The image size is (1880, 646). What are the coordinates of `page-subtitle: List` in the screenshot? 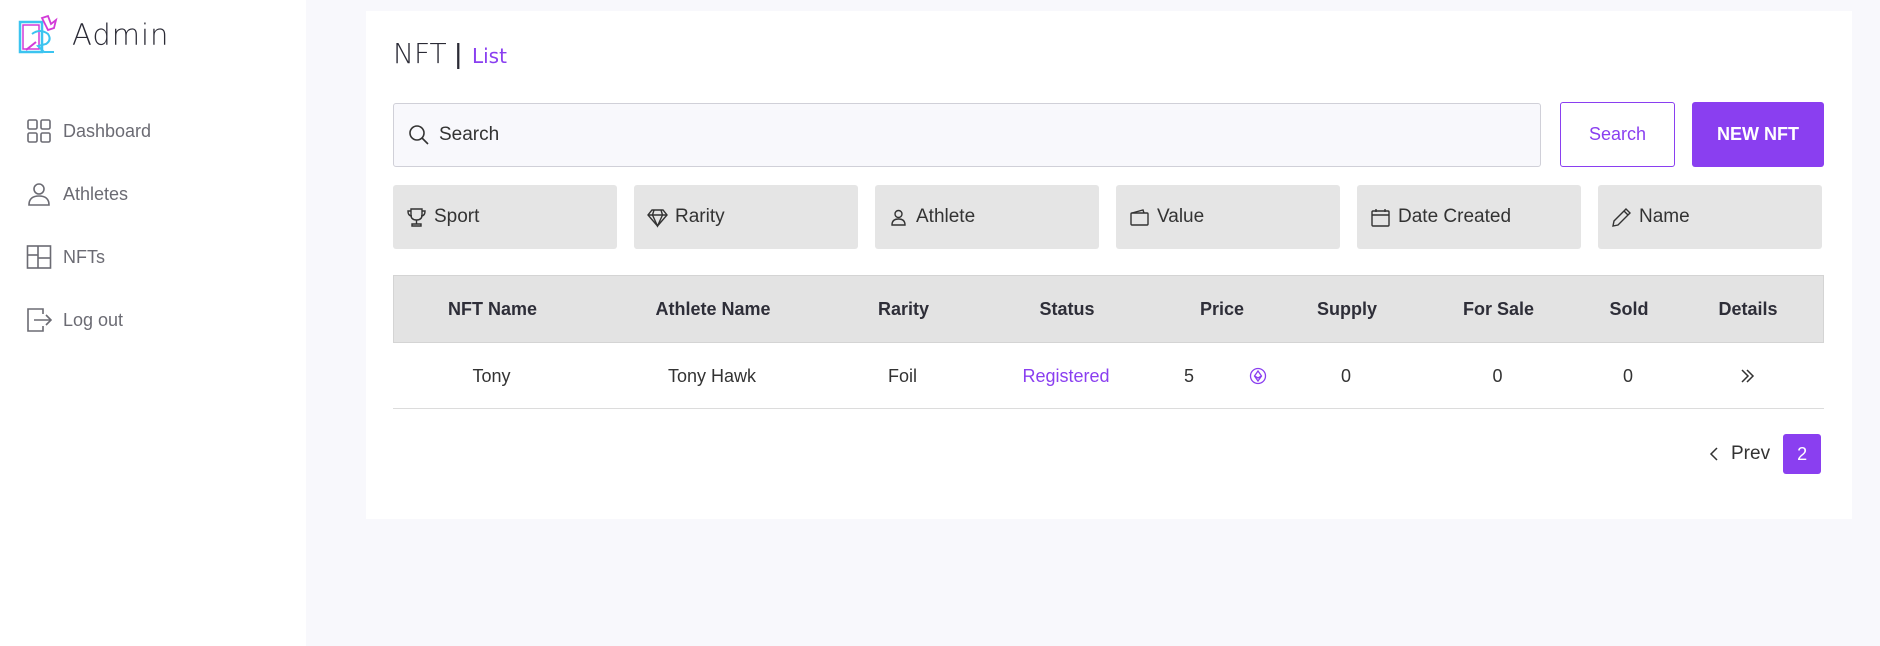 It's located at (489, 56).